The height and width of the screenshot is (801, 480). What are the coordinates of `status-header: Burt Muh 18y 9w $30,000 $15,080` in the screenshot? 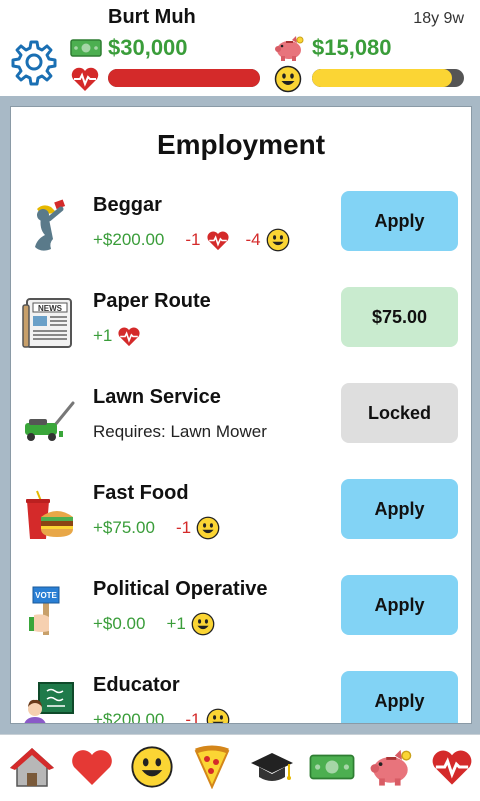 It's located at (240, 48).